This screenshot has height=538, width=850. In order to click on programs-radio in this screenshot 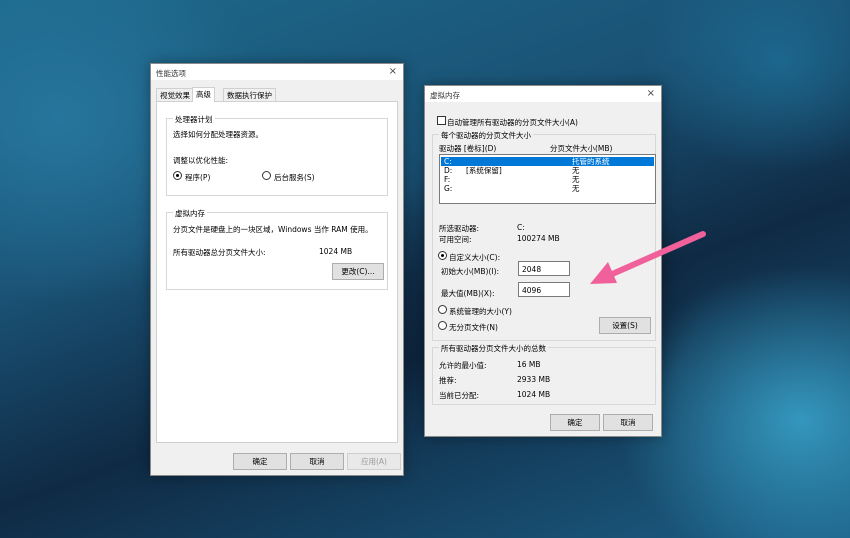, I will do `click(177, 175)`.